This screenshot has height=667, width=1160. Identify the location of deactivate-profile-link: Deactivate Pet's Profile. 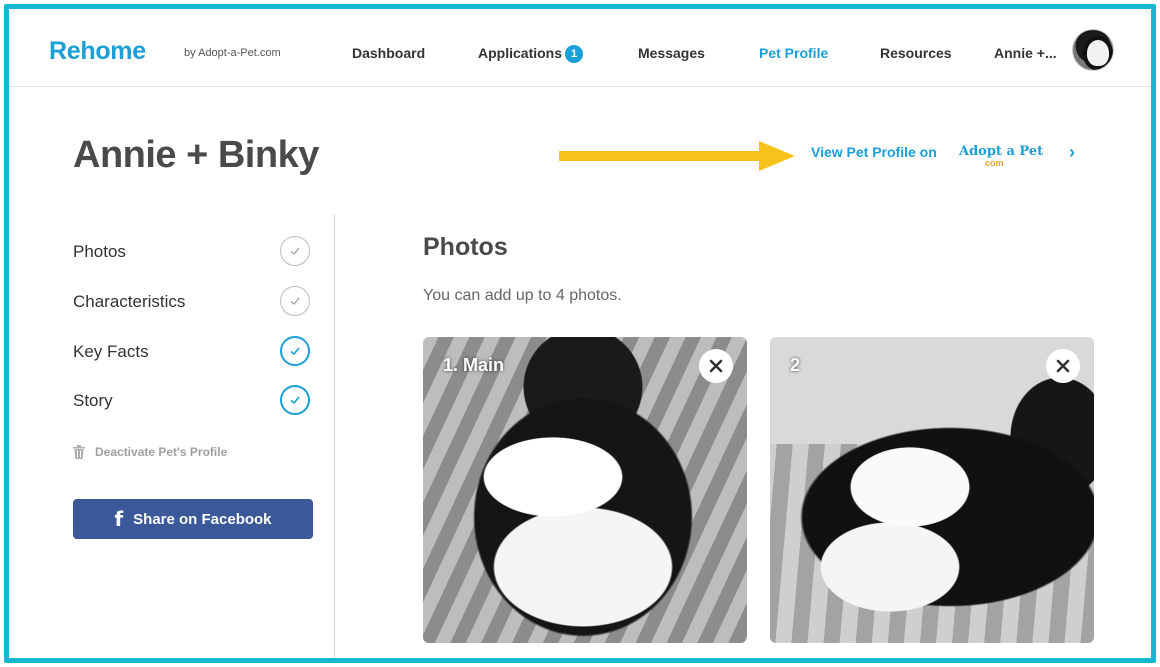
(150, 452).